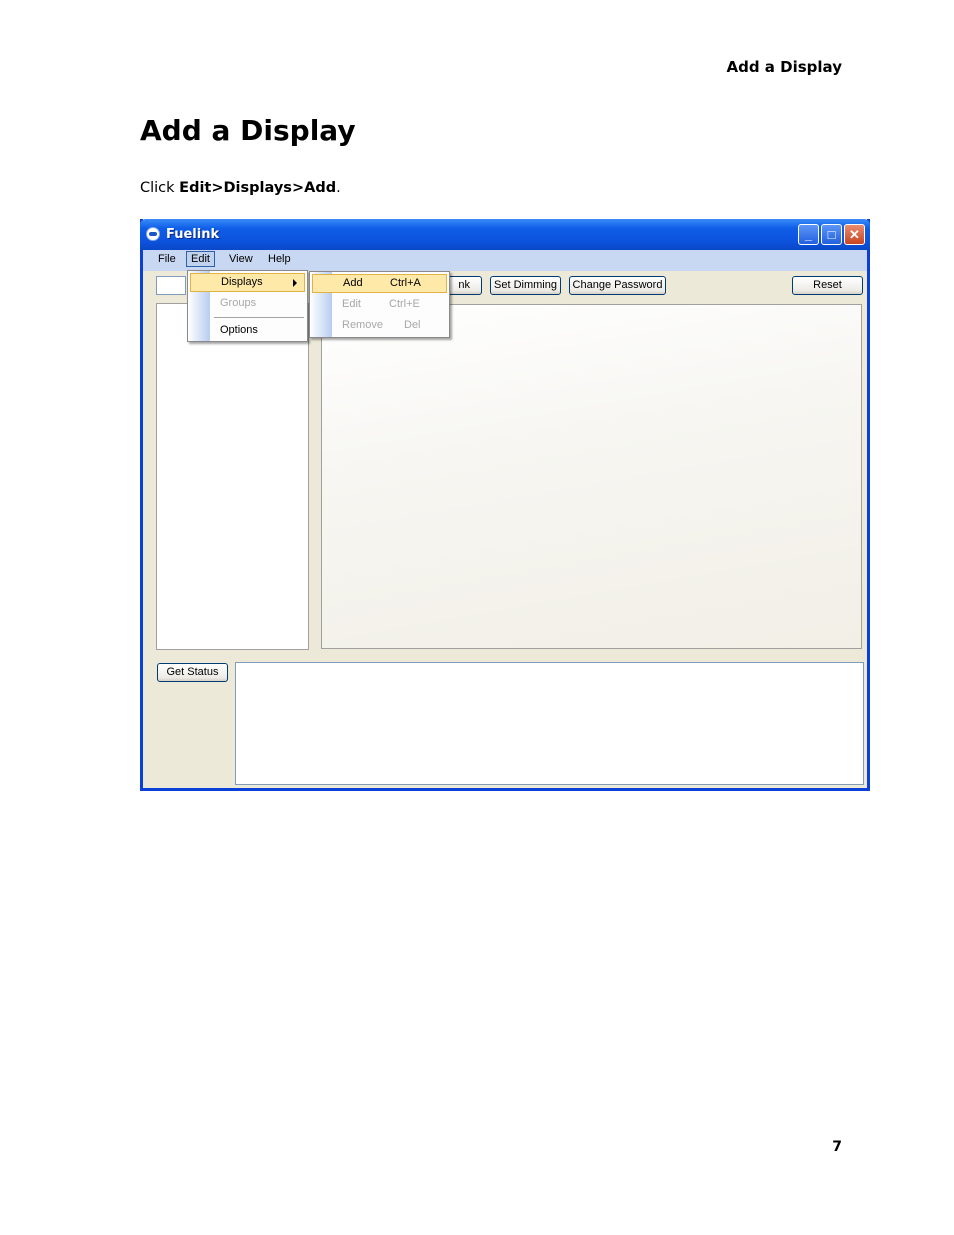  Describe the element at coordinates (242, 282) in the screenshot. I see `menu-item-label: Displays` at that location.